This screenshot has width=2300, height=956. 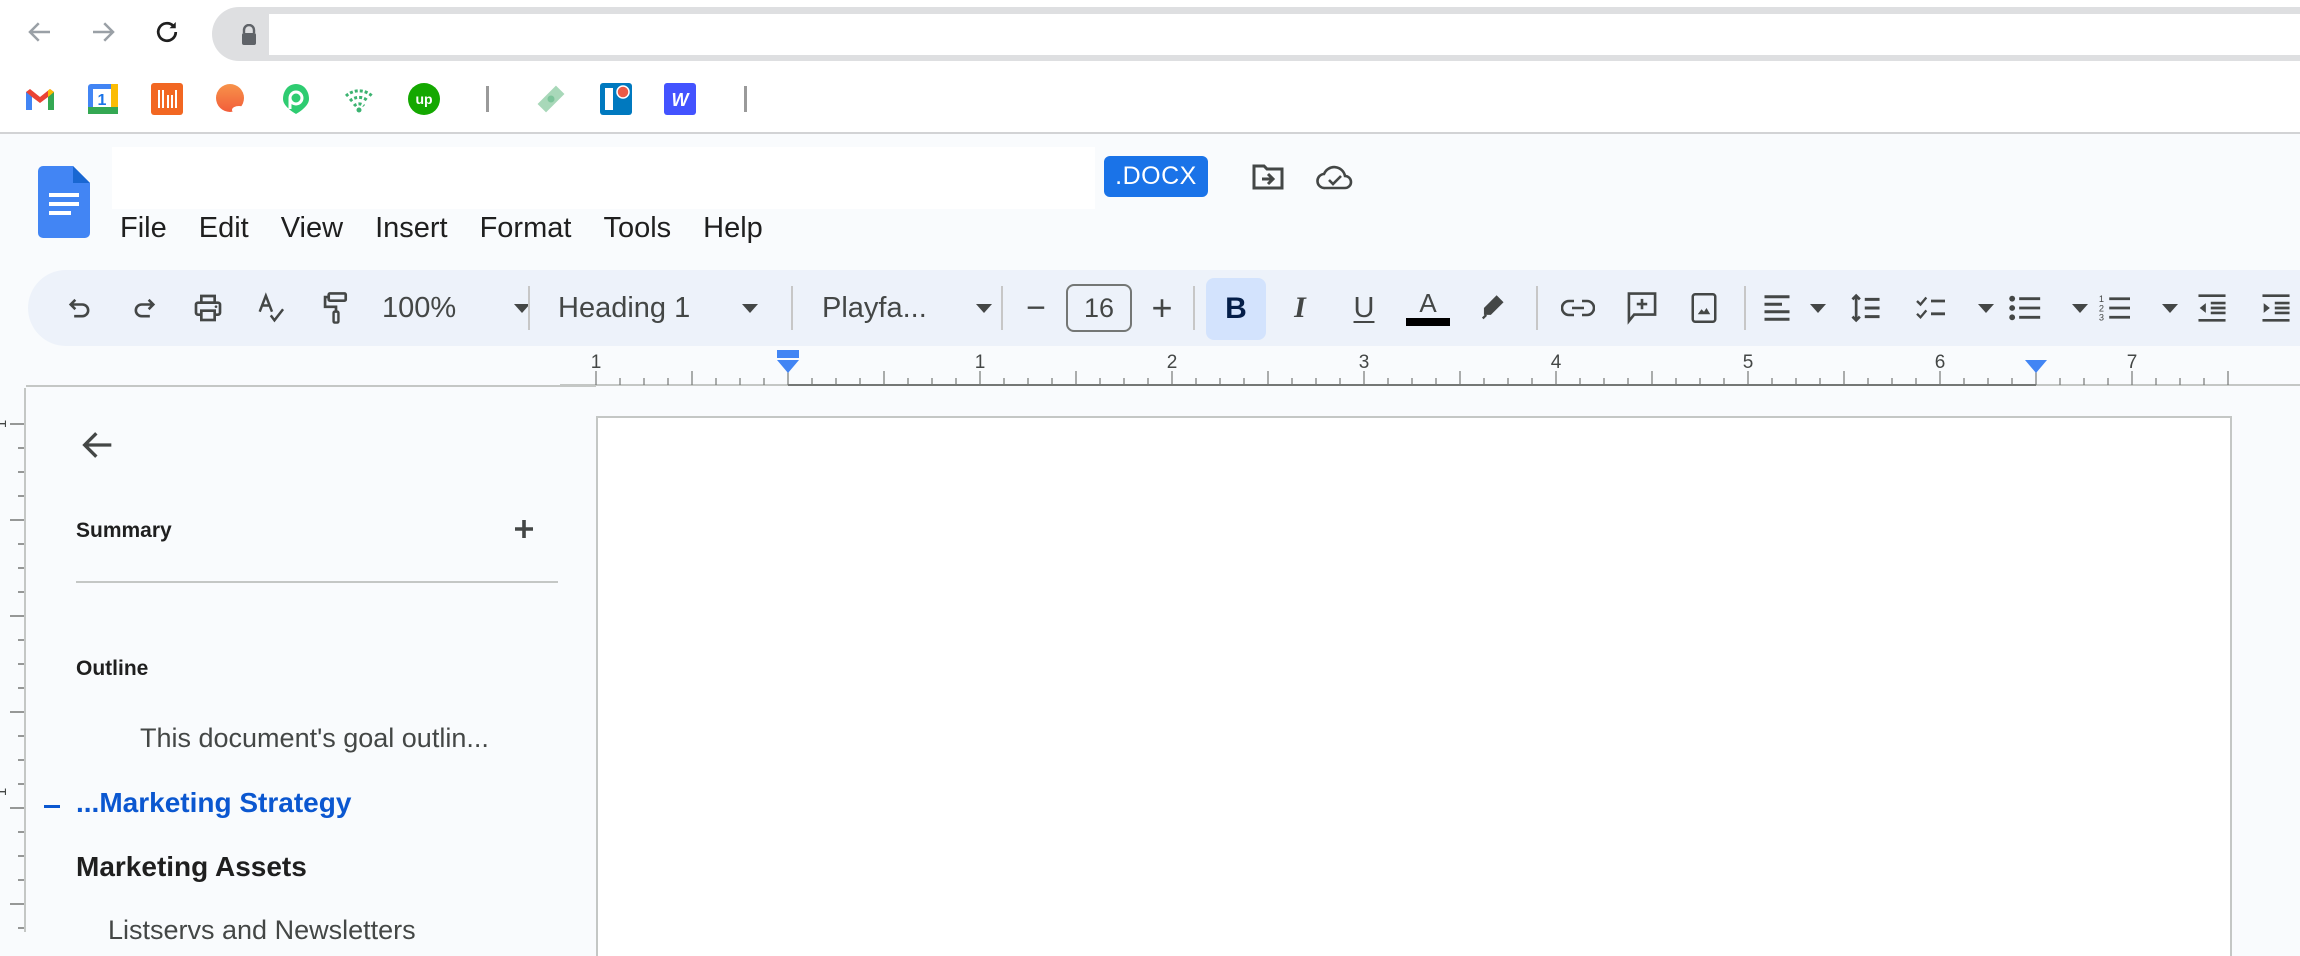 I want to click on bookmark-upwork: up, so click(x=424, y=99).